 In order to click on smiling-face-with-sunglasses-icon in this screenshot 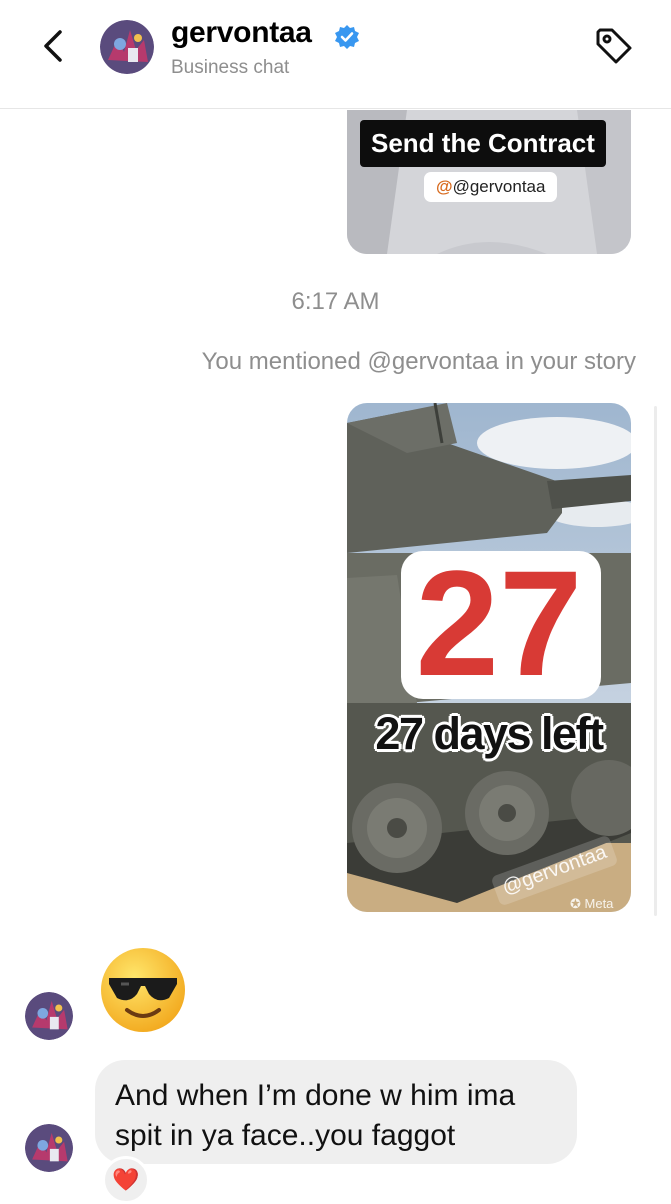, I will do `click(143, 990)`.